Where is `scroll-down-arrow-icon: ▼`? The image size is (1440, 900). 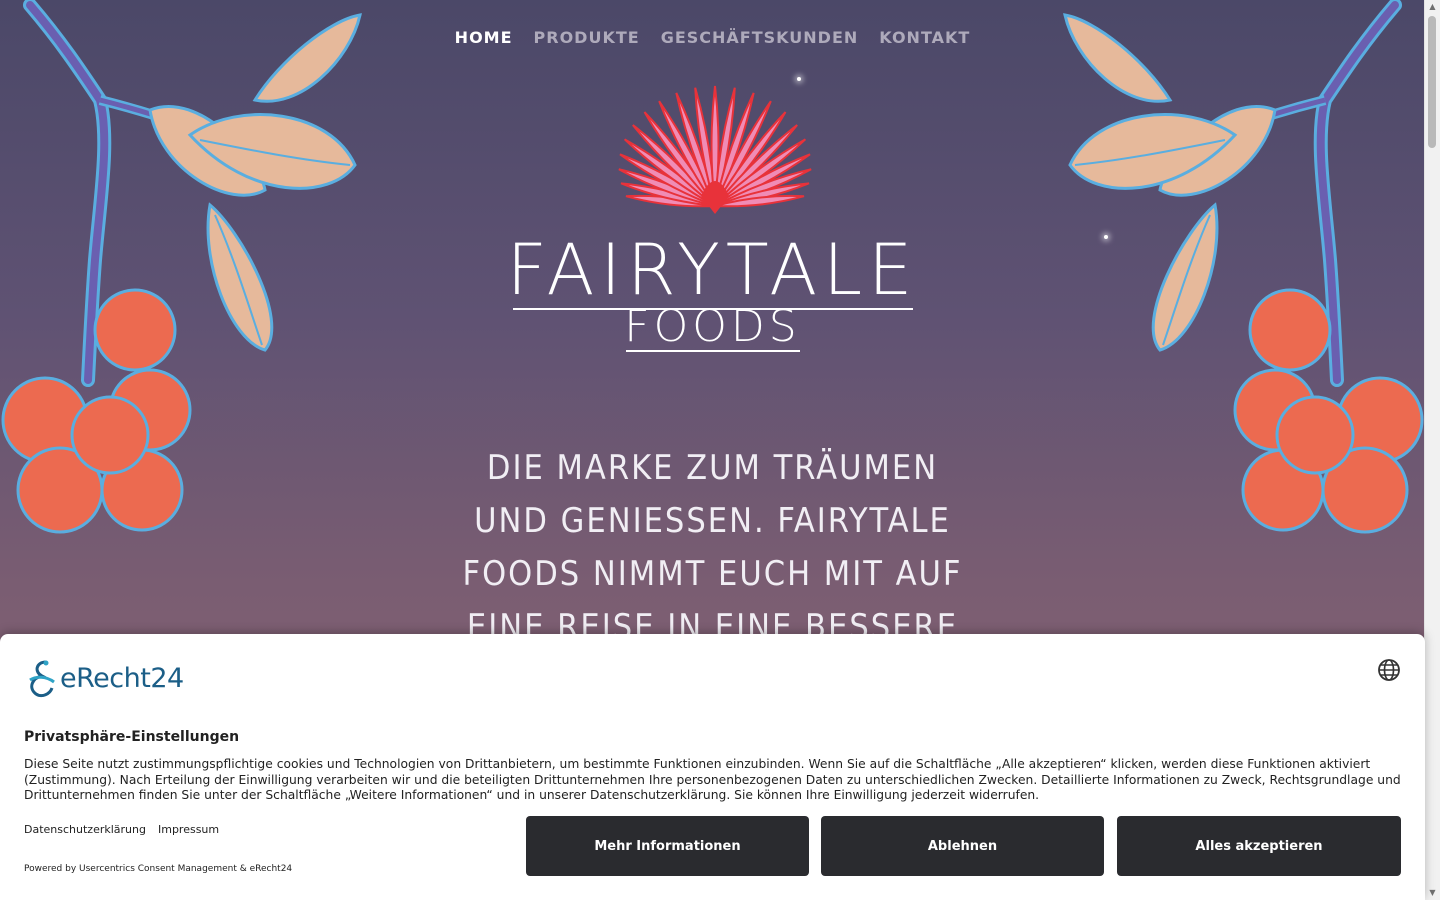 scroll-down-arrow-icon: ▼ is located at coordinates (1432, 893).